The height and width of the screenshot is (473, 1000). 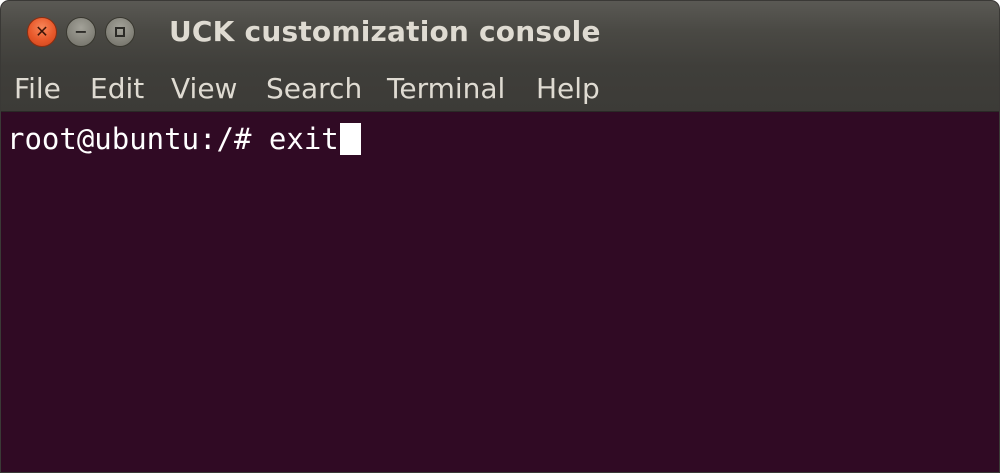 I want to click on minimize-icon: −, so click(x=81, y=32).